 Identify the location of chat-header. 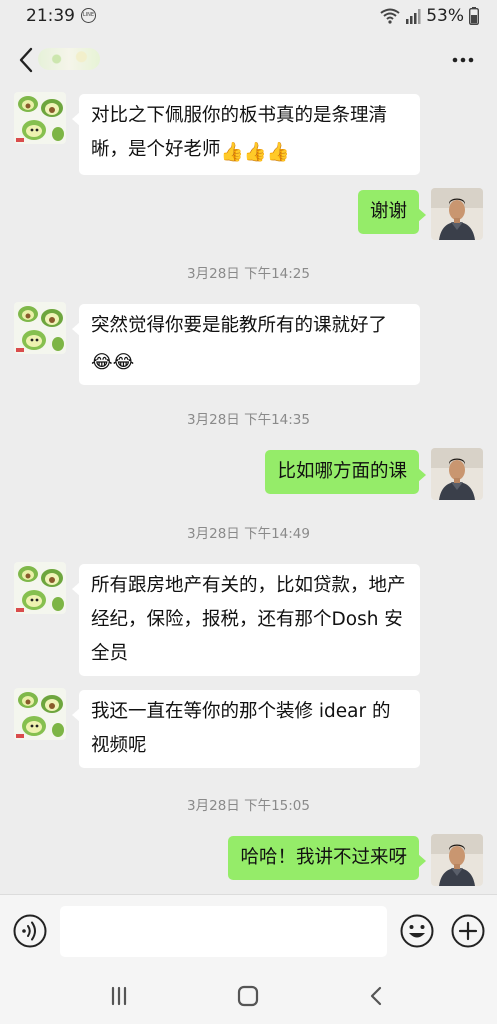
(248, 60).